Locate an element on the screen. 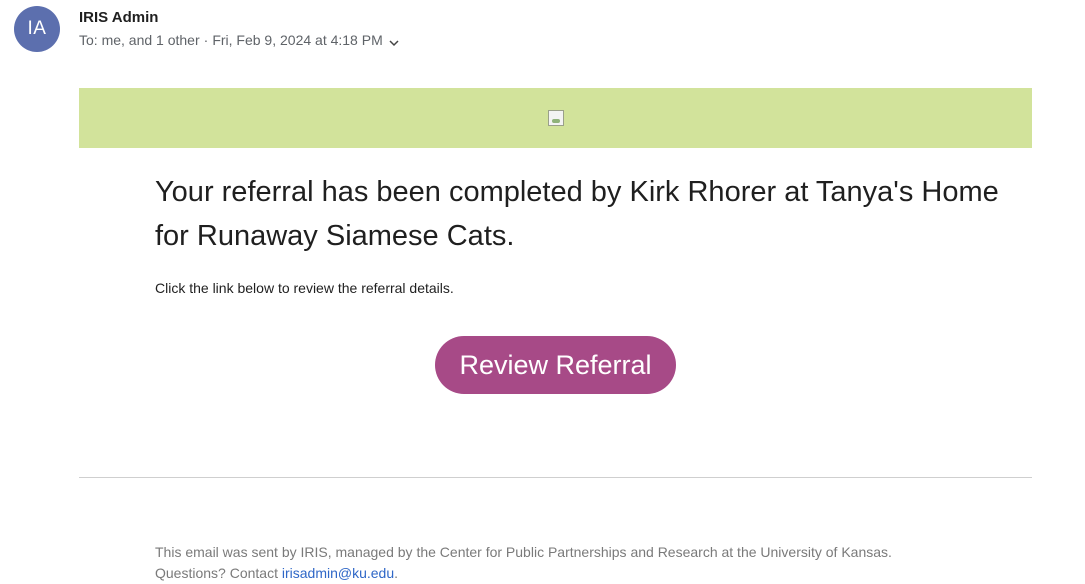 This screenshot has height=584, width=1085. review-referral-label: Review Referral is located at coordinates (555, 364).